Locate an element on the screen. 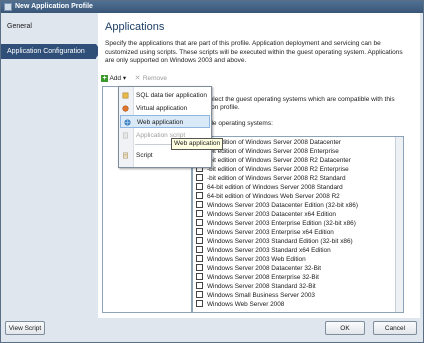  menu-item-web-application: Web application is located at coordinates (165, 121).